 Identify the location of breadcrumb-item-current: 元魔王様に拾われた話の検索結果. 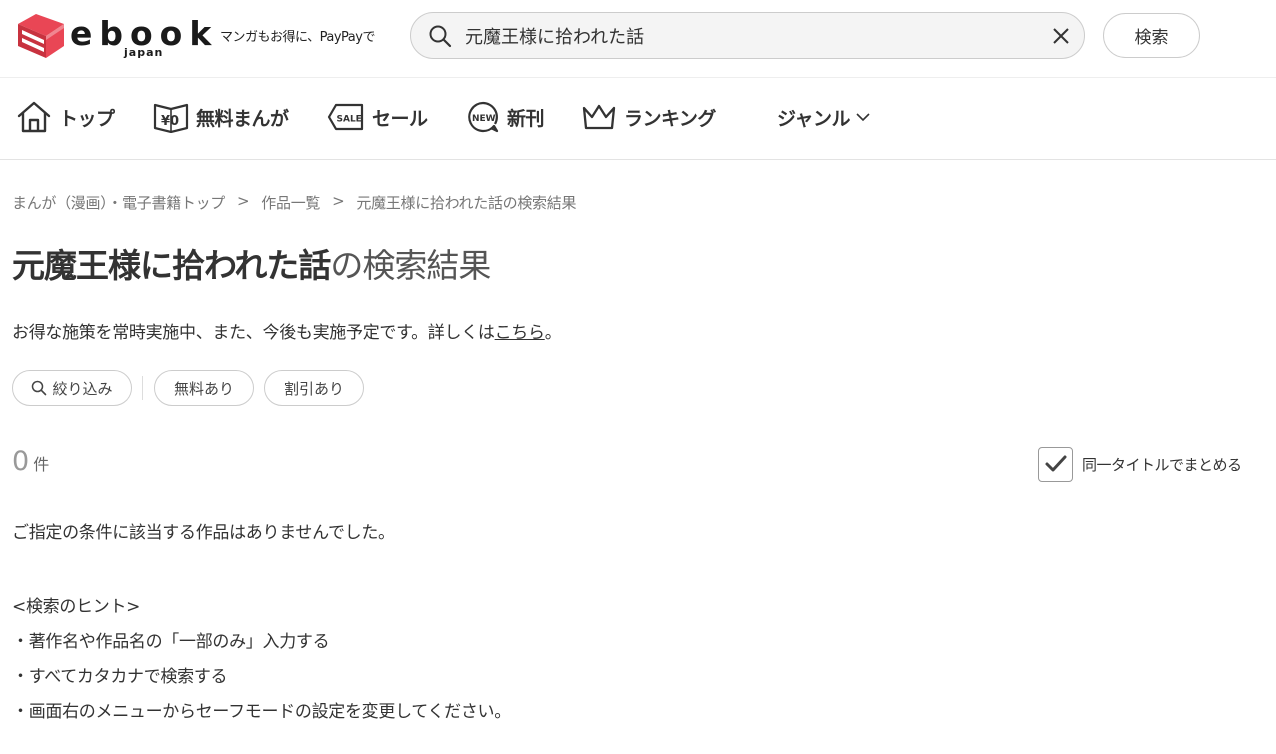
(466, 203).